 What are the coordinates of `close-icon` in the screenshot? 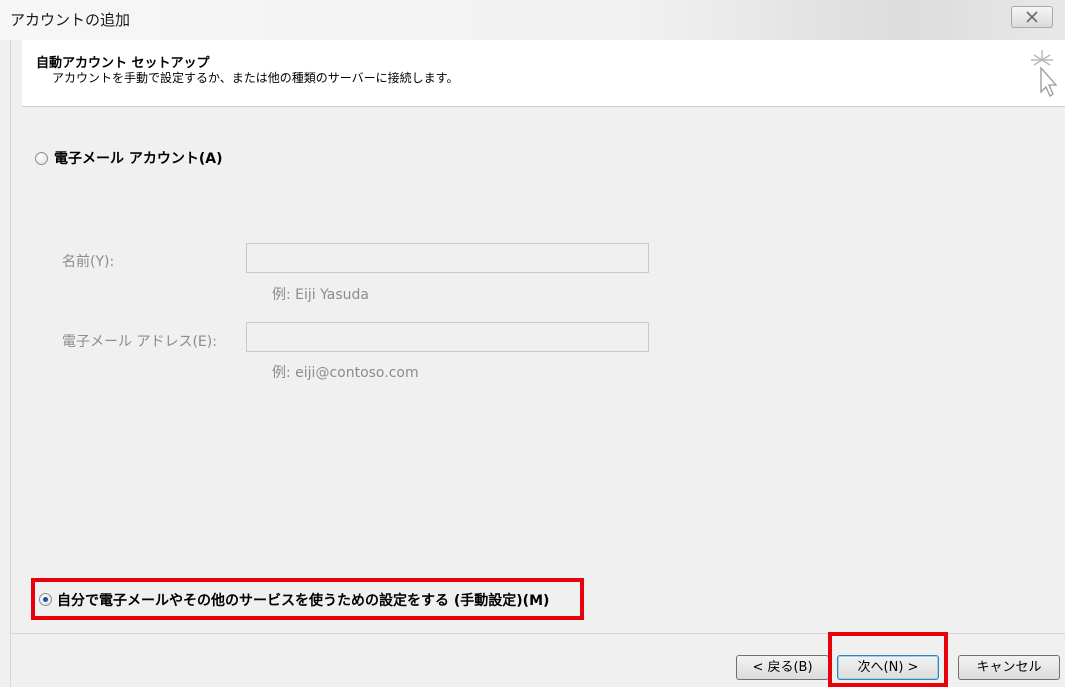 It's located at (1032, 17).